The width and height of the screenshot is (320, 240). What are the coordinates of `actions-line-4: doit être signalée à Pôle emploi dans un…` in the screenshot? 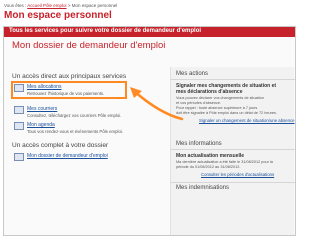 It's located at (226, 113).